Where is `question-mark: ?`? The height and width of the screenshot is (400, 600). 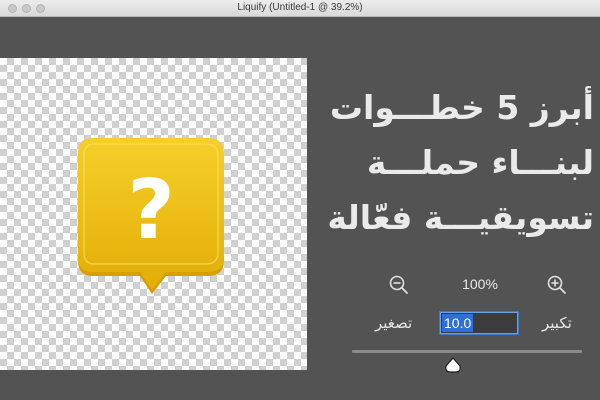
question-mark: ? is located at coordinates (151, 210).